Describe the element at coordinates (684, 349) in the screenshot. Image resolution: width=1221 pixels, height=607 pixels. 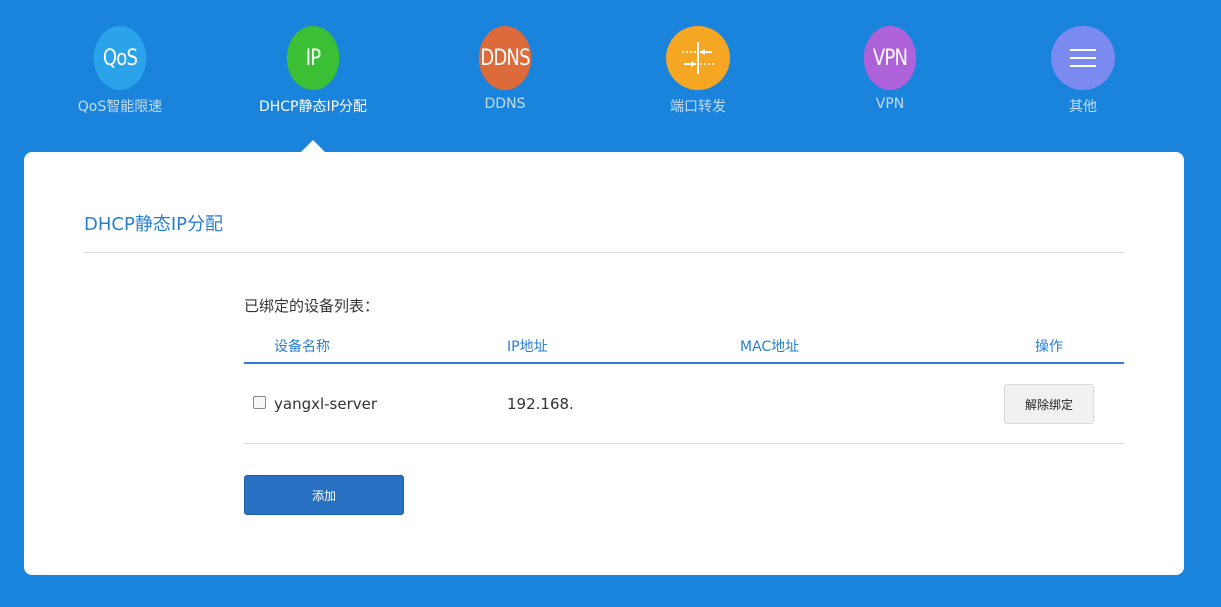
I see `table-header: 设备名称 IP地址 MAC地址 操作` at that location.